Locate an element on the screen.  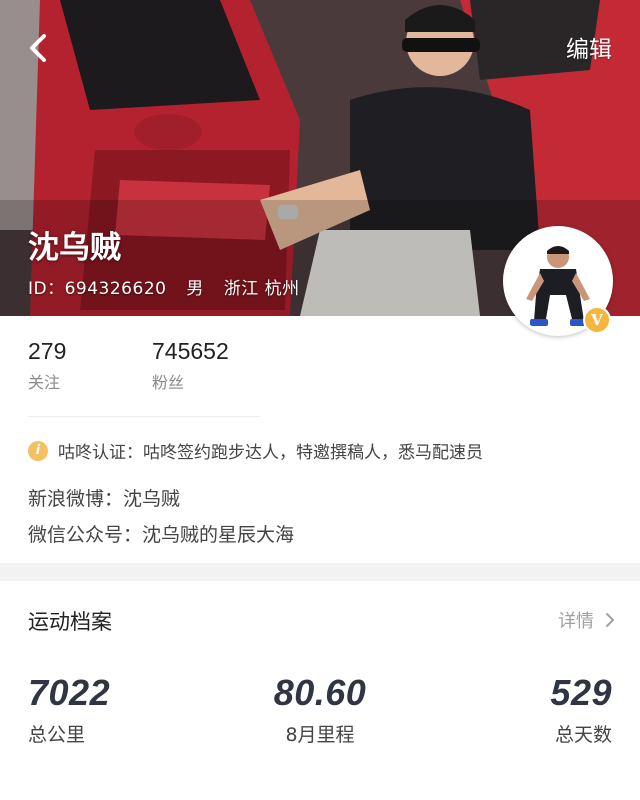
fans-count: 745652 is located at coordinates (190, 351).